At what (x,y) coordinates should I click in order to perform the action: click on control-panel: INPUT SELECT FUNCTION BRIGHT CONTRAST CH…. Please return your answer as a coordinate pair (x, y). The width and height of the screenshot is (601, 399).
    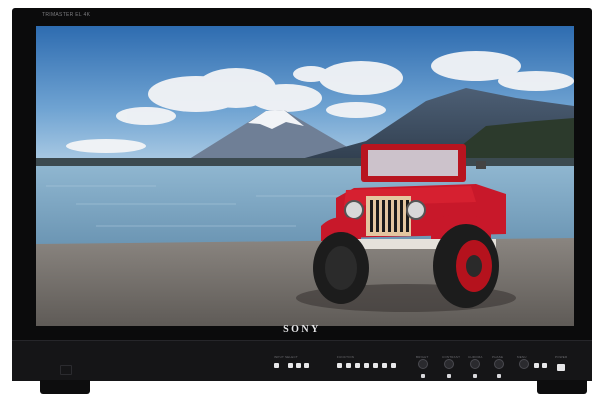
    Looking at the image, I should click on (302, 360).